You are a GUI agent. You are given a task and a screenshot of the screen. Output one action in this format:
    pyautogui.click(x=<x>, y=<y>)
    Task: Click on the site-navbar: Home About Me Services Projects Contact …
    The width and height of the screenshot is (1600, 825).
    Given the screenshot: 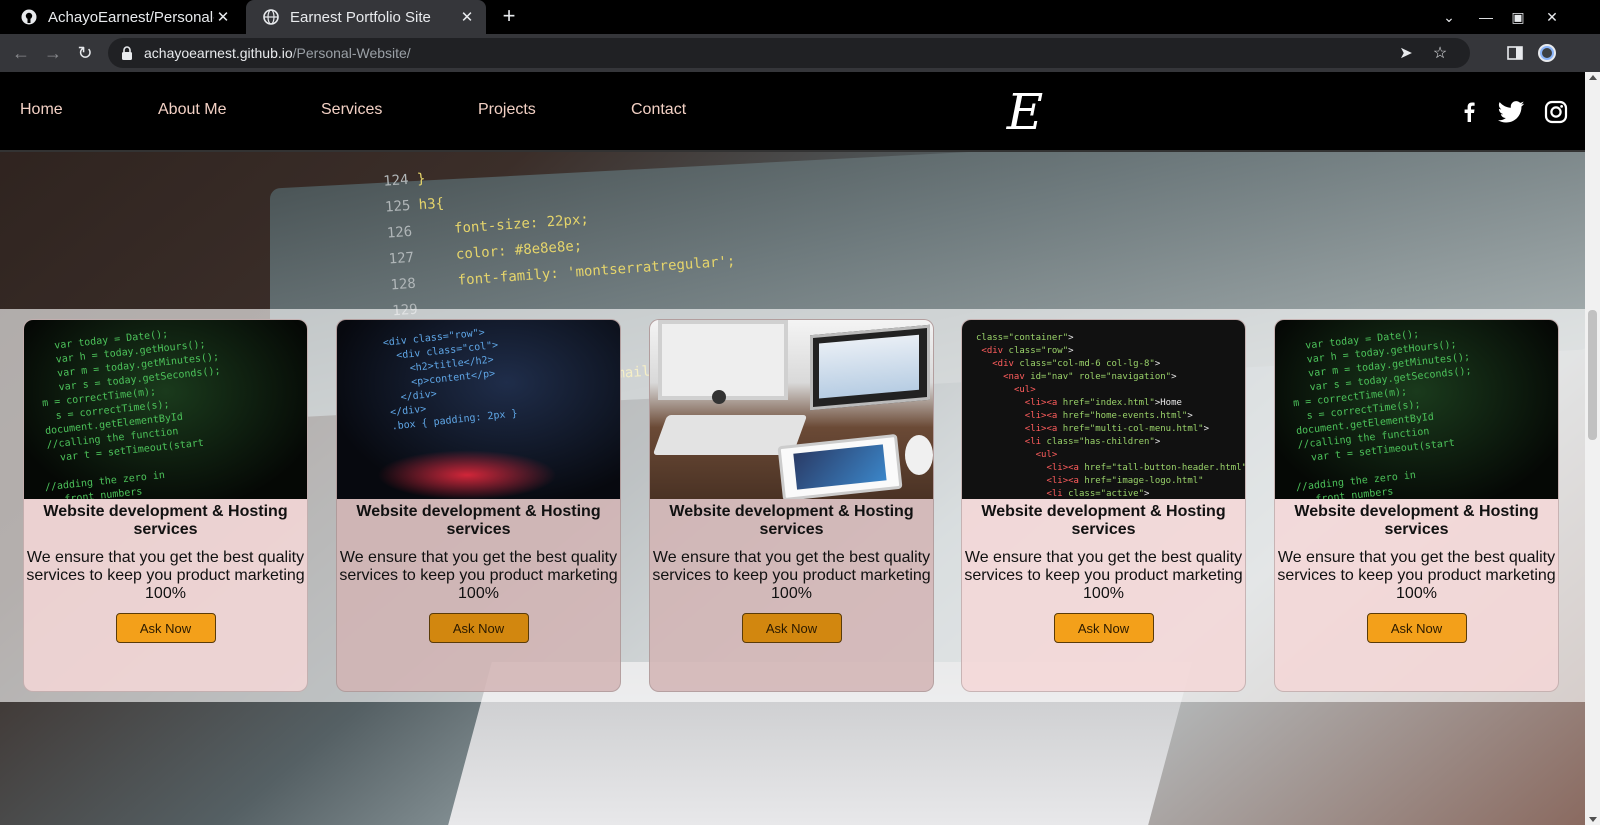 What is the action you would take?
    pyautogui.click(x=792, y=112)
    